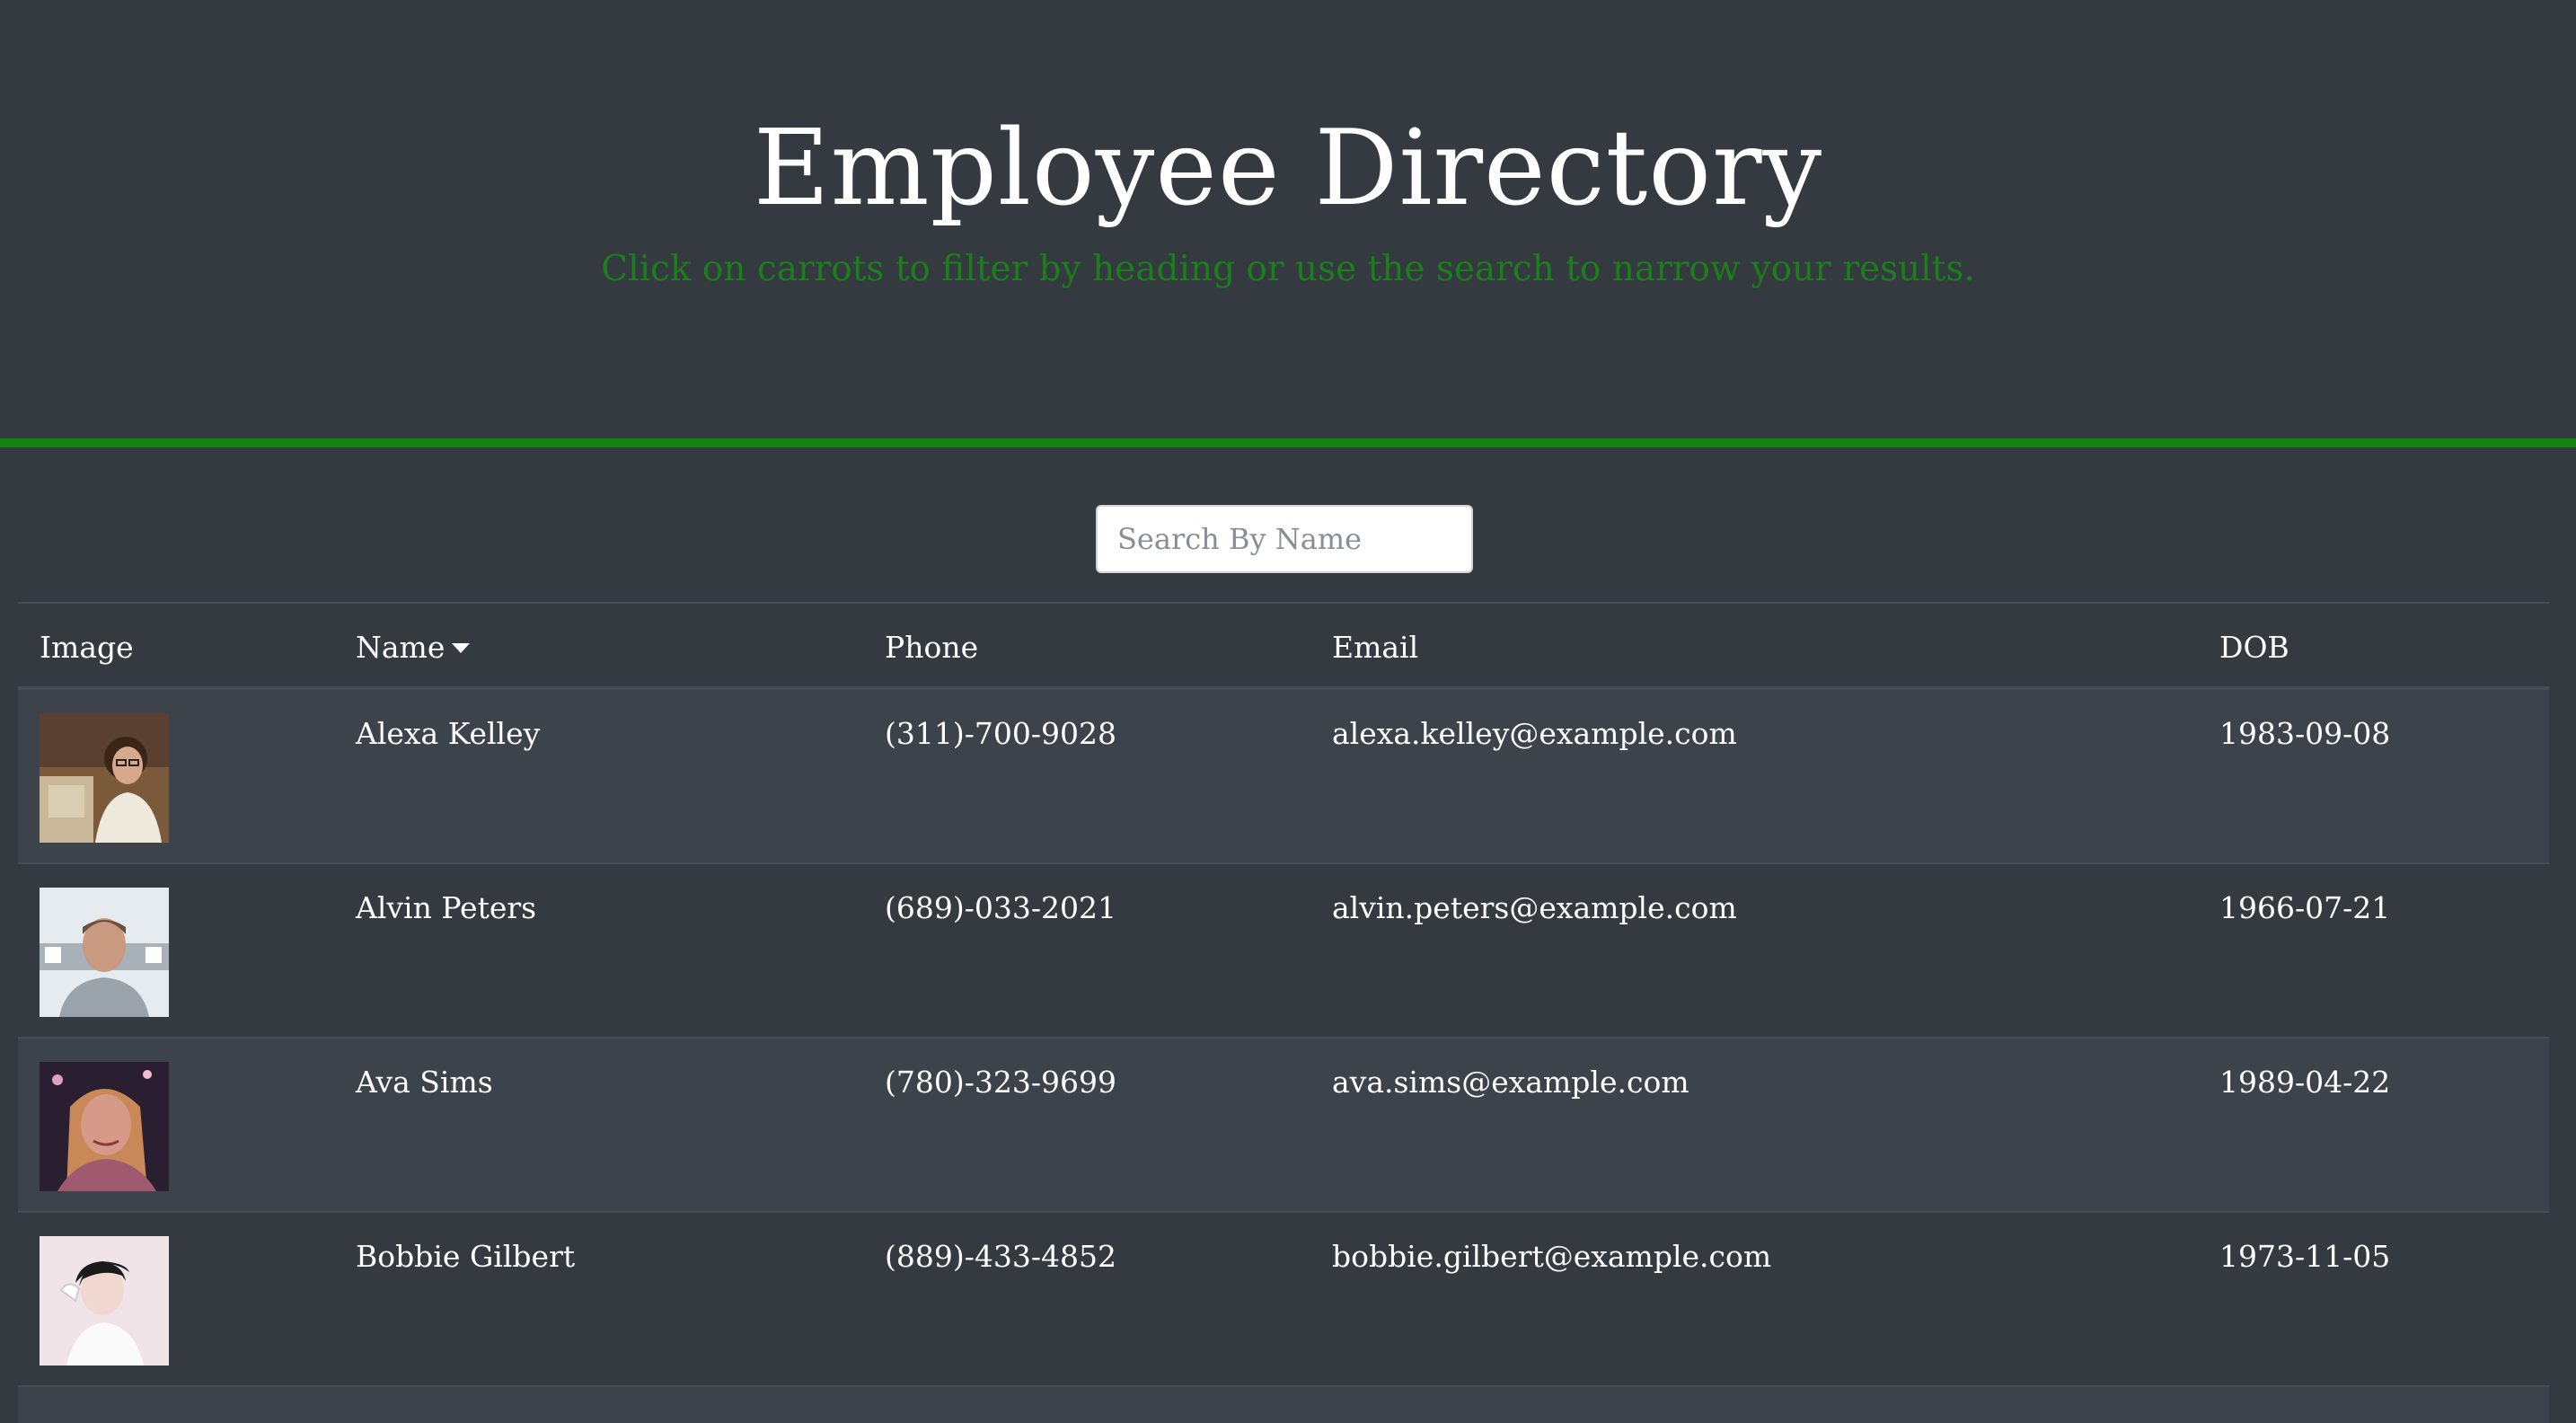 This screenshot has height=1423, width=2576. Describe the element at coordinates (87, 648) in the screenshot. I see `column-header-image: Image` at that location.